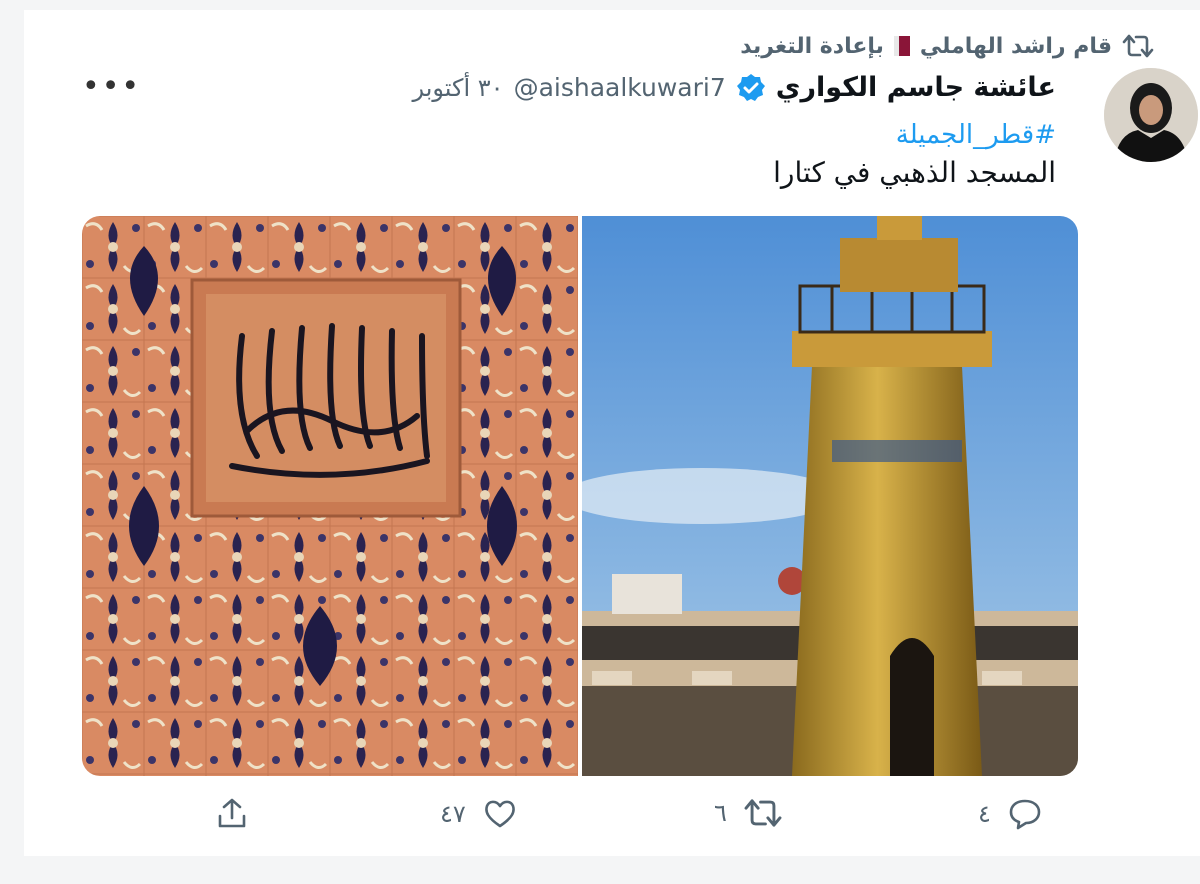 The height and width of the screenshot is (884, 1200). Describe the element at coordinates (499, 814) in the screenshot. I see `heart-icon` at that location.